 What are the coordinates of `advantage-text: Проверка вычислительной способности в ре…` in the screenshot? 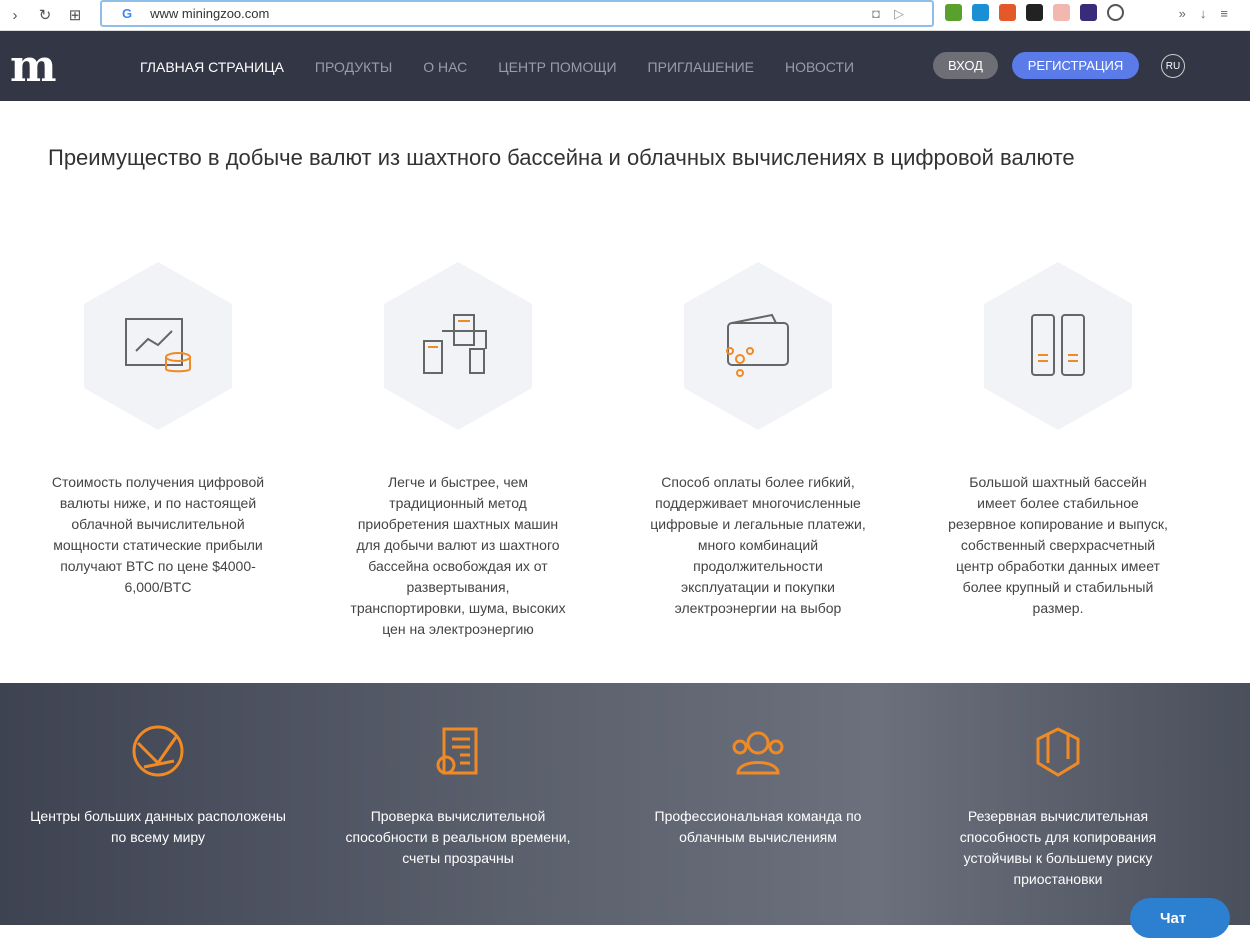 It's located at (458, 837).